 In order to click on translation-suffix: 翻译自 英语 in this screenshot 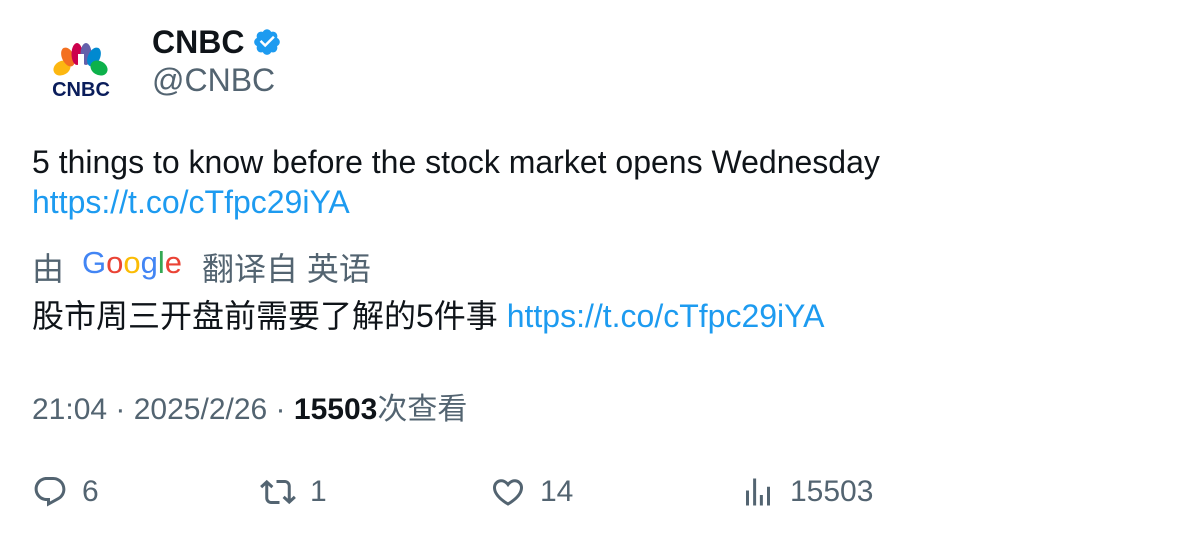, I will do `click(286, 269)`.